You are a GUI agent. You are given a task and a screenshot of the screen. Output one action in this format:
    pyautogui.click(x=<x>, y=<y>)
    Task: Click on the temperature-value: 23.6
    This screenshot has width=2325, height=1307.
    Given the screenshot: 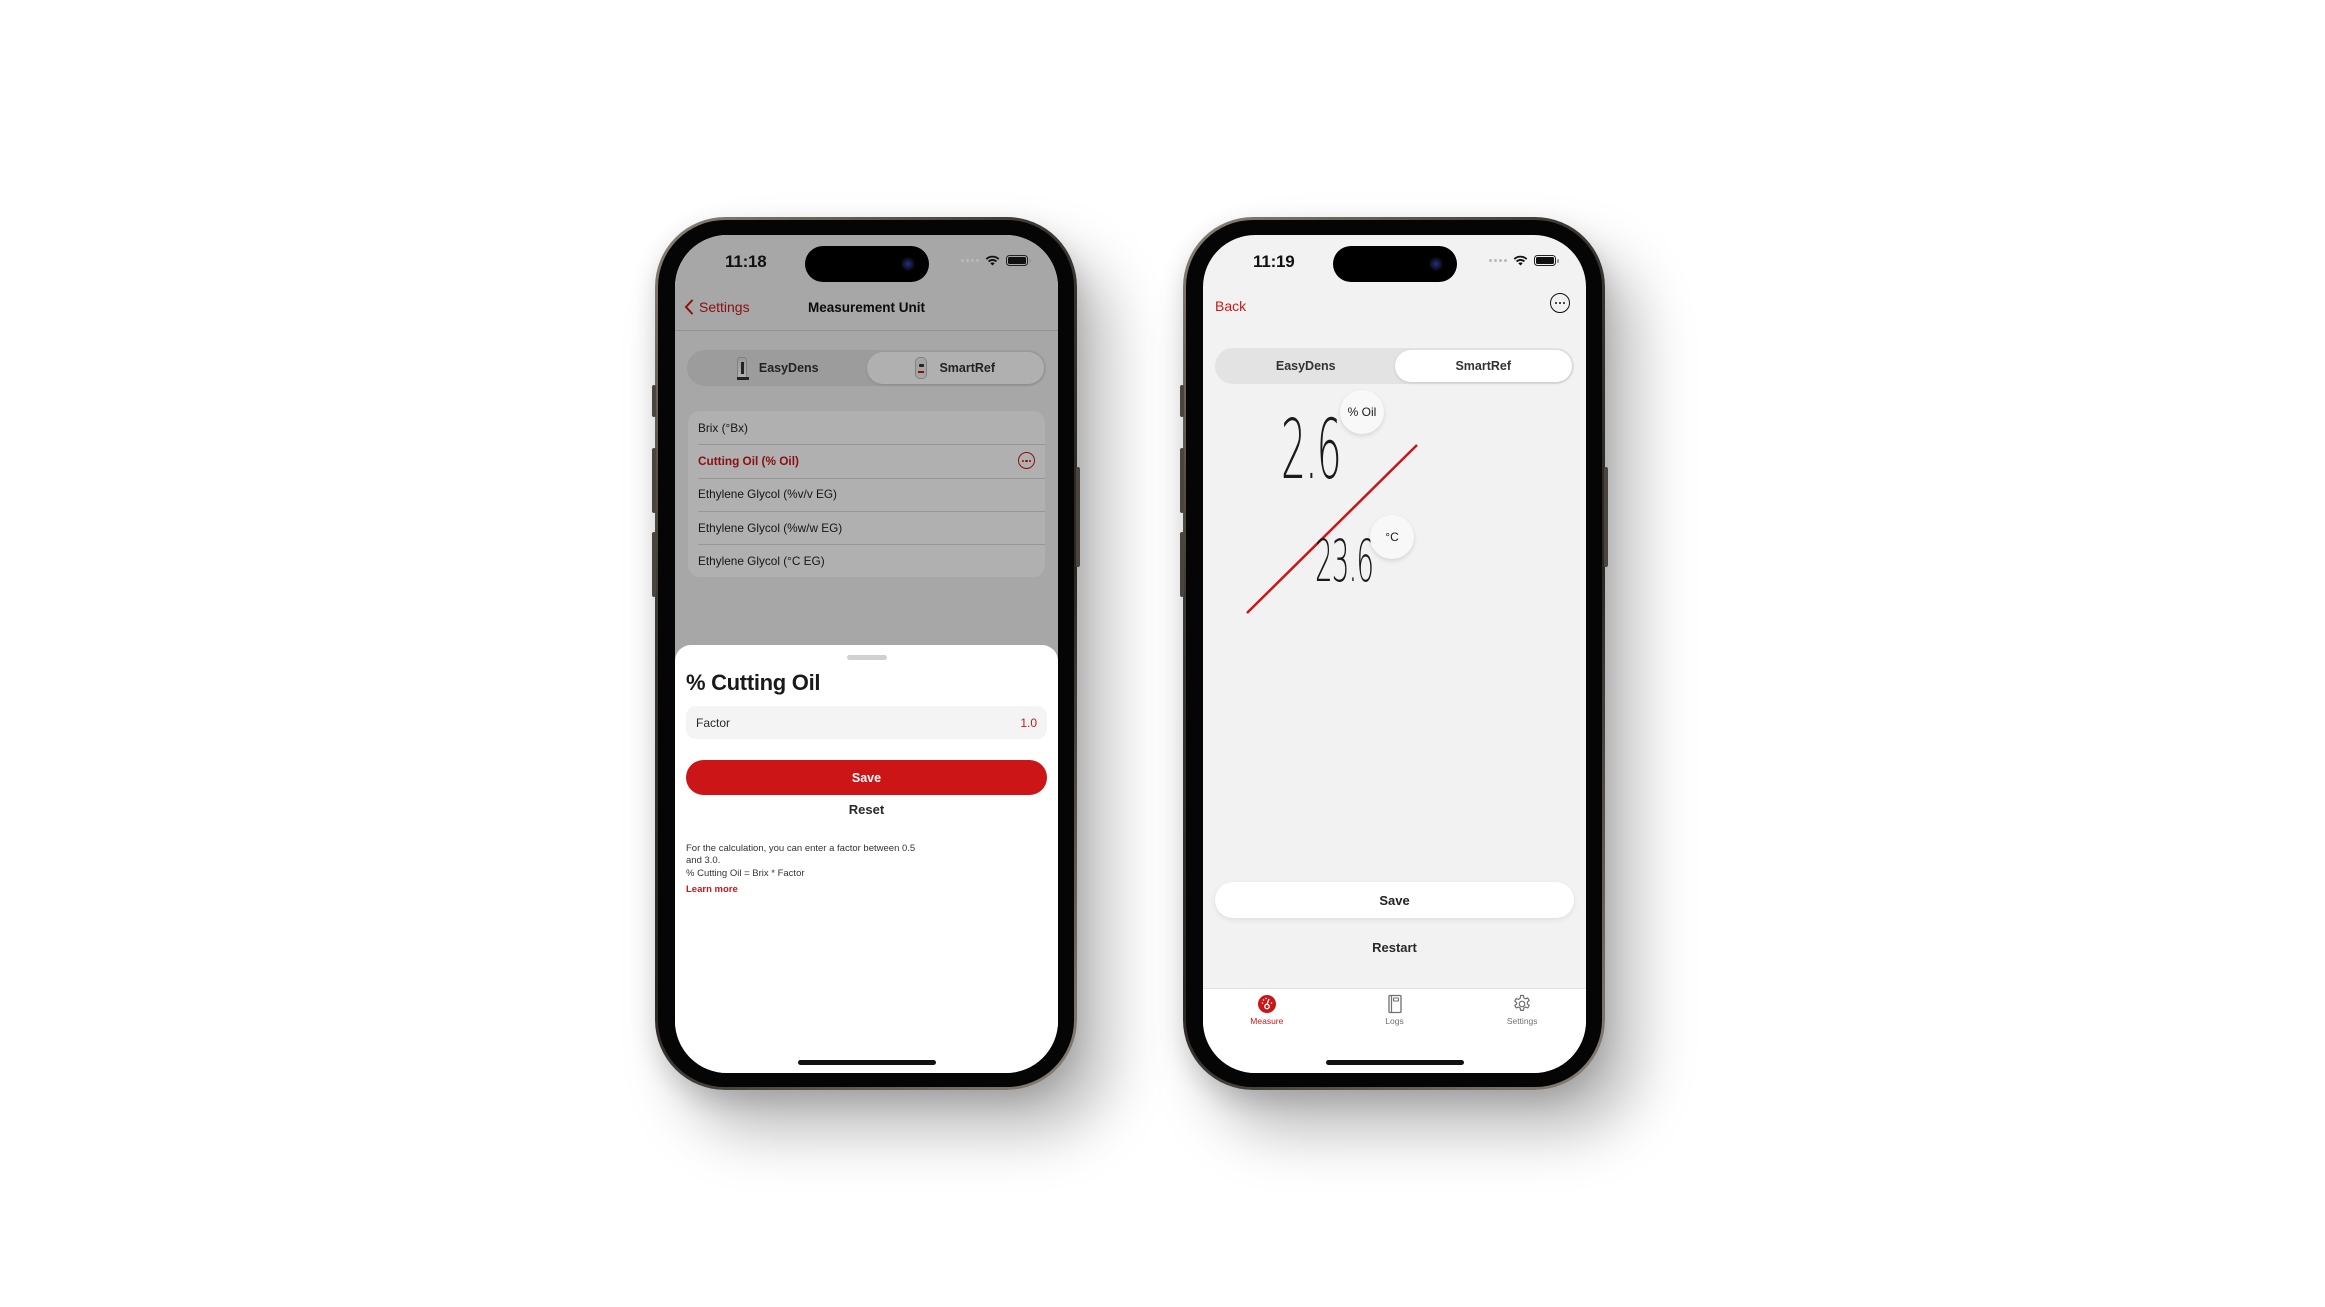 What is the action you would take?
    pyautogui.click(x=1344, y=561)
    